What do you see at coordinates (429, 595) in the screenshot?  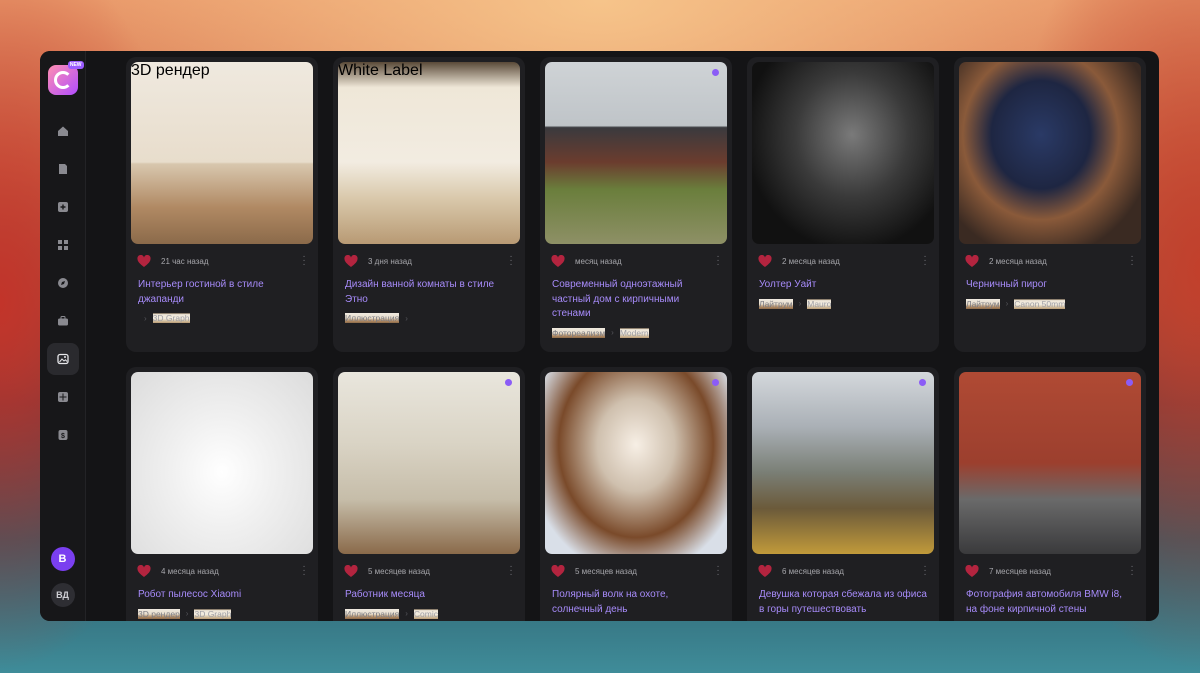 I see `card-title: Работник месяца` at bounding box center [429, 595].